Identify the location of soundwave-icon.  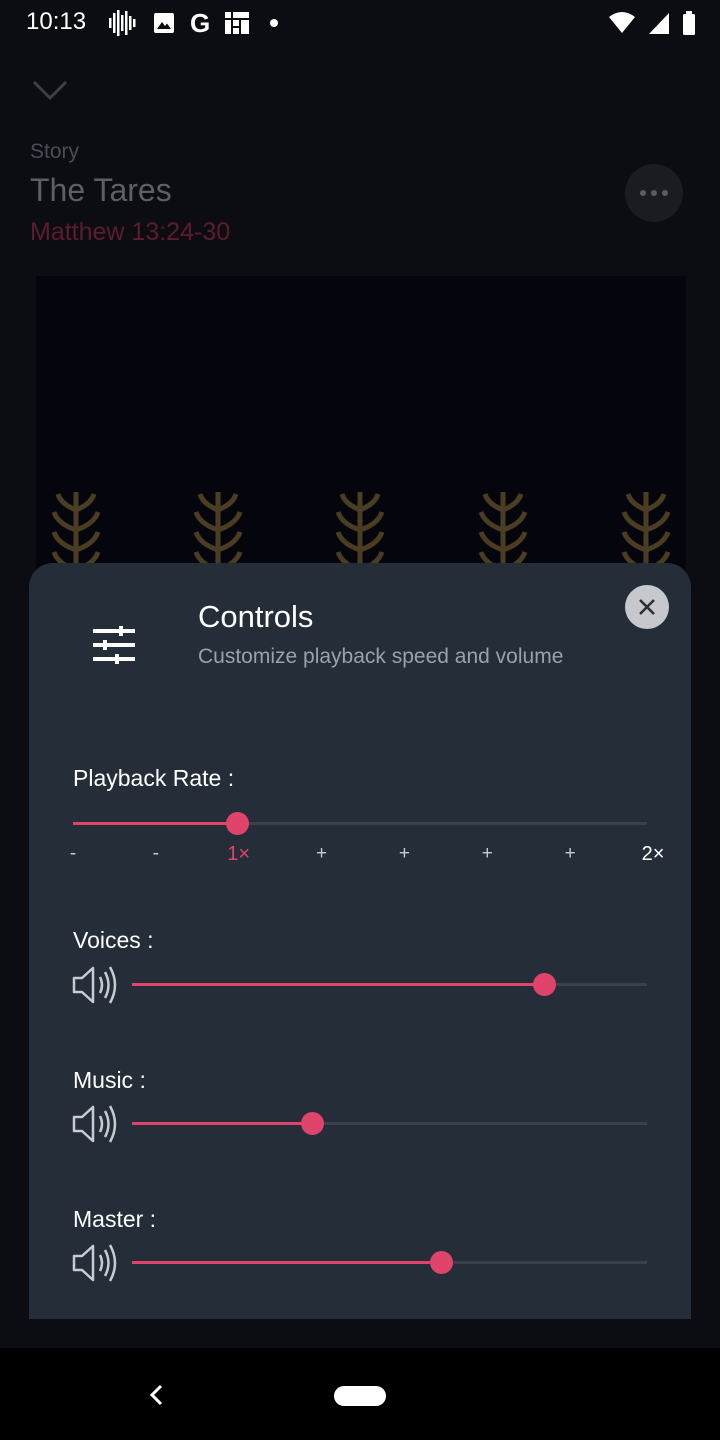
(122, 23).